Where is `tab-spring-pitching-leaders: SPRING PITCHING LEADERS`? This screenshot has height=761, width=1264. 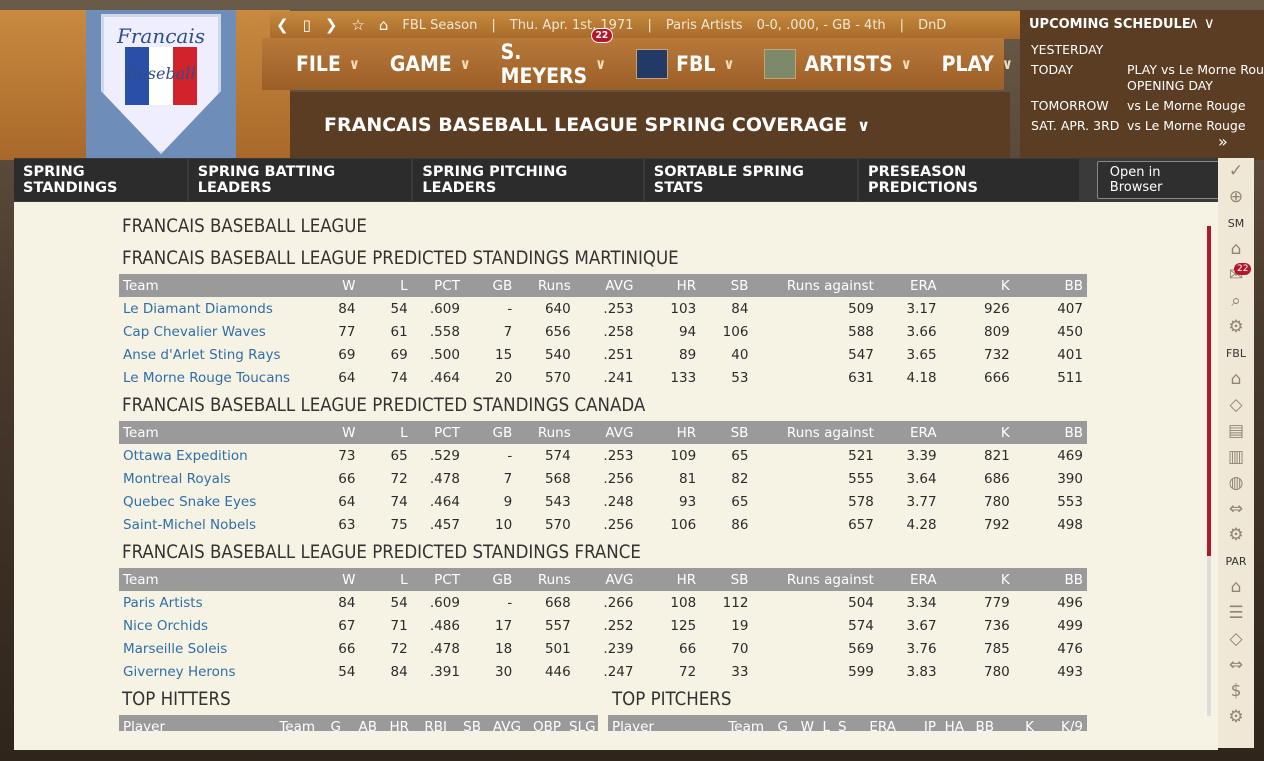
tab-spring-pitching-leaders: SPRING PITCHING LEADERS is located at coordinates (528, 180).